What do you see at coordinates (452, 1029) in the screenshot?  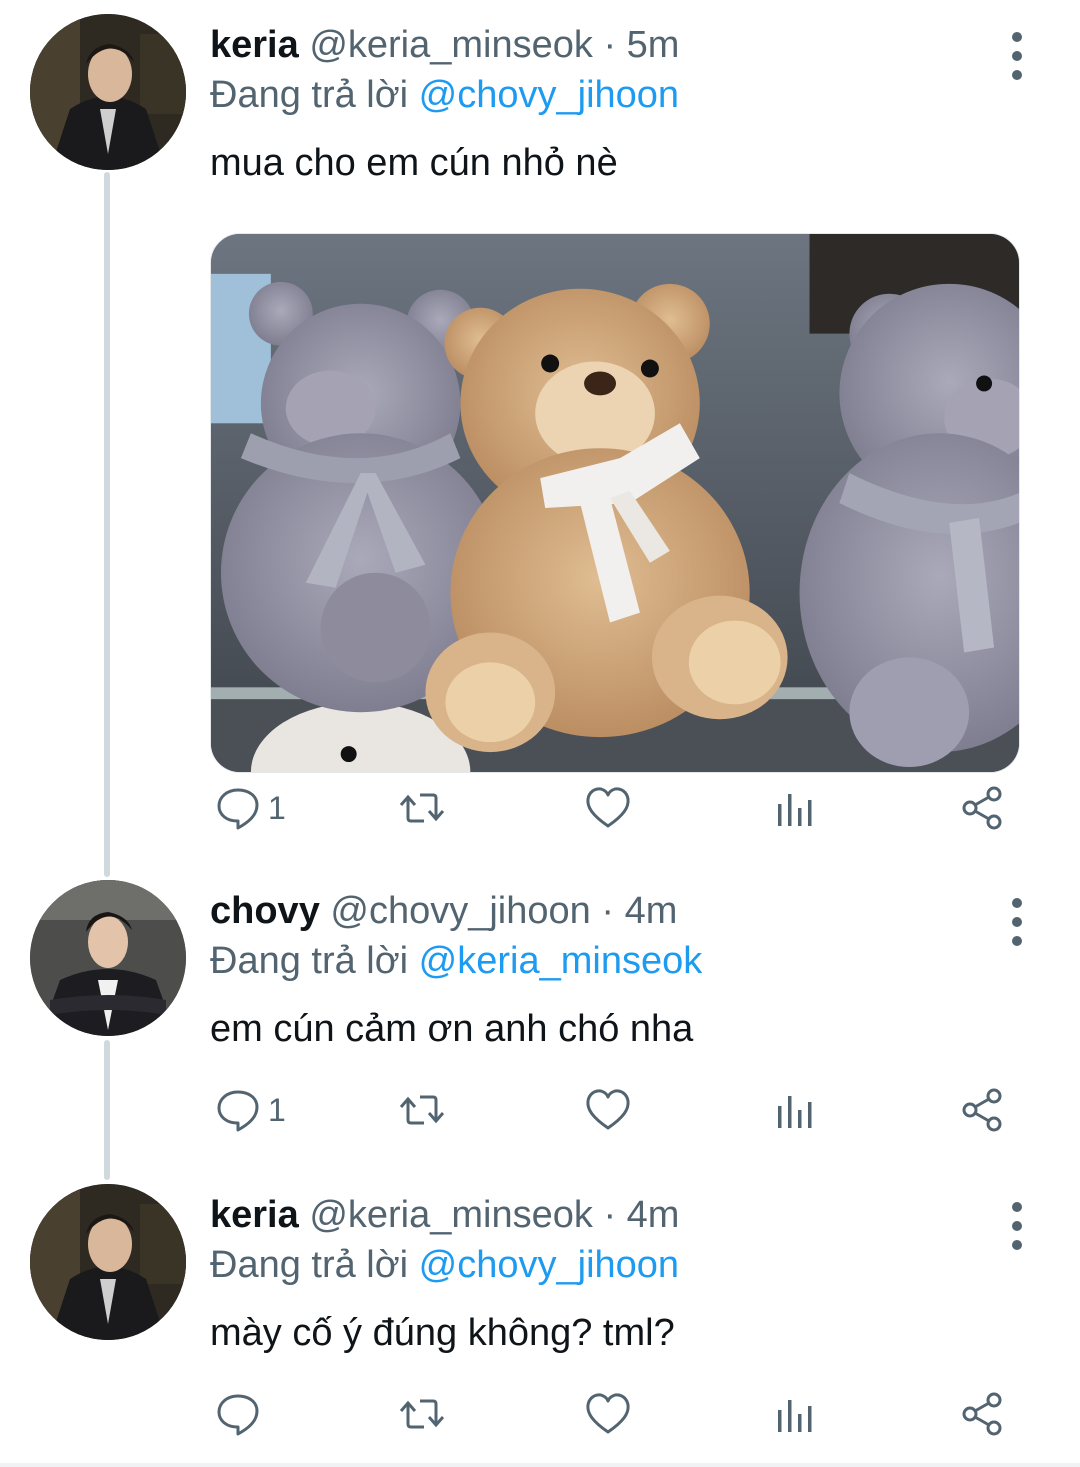 I see `tweet-text: em cún cảm ơn anh chó nha` at bounding box center [452, 1029].